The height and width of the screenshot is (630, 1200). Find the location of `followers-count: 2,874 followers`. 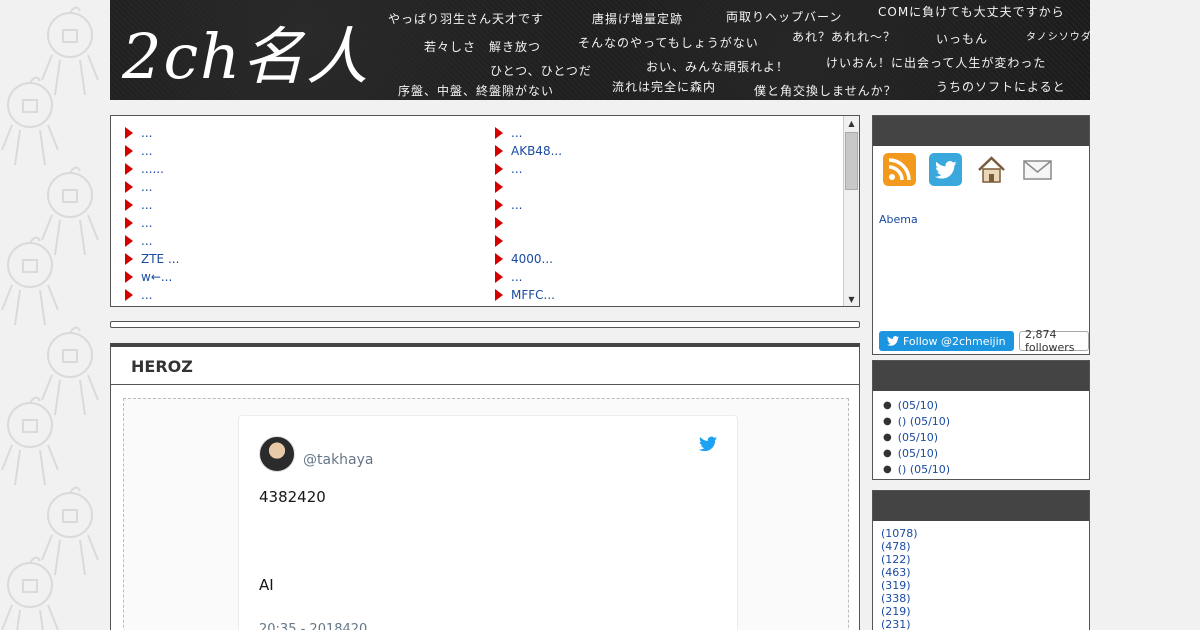

followers-count: 2,874 followers is located at coordinates (1054, 341).